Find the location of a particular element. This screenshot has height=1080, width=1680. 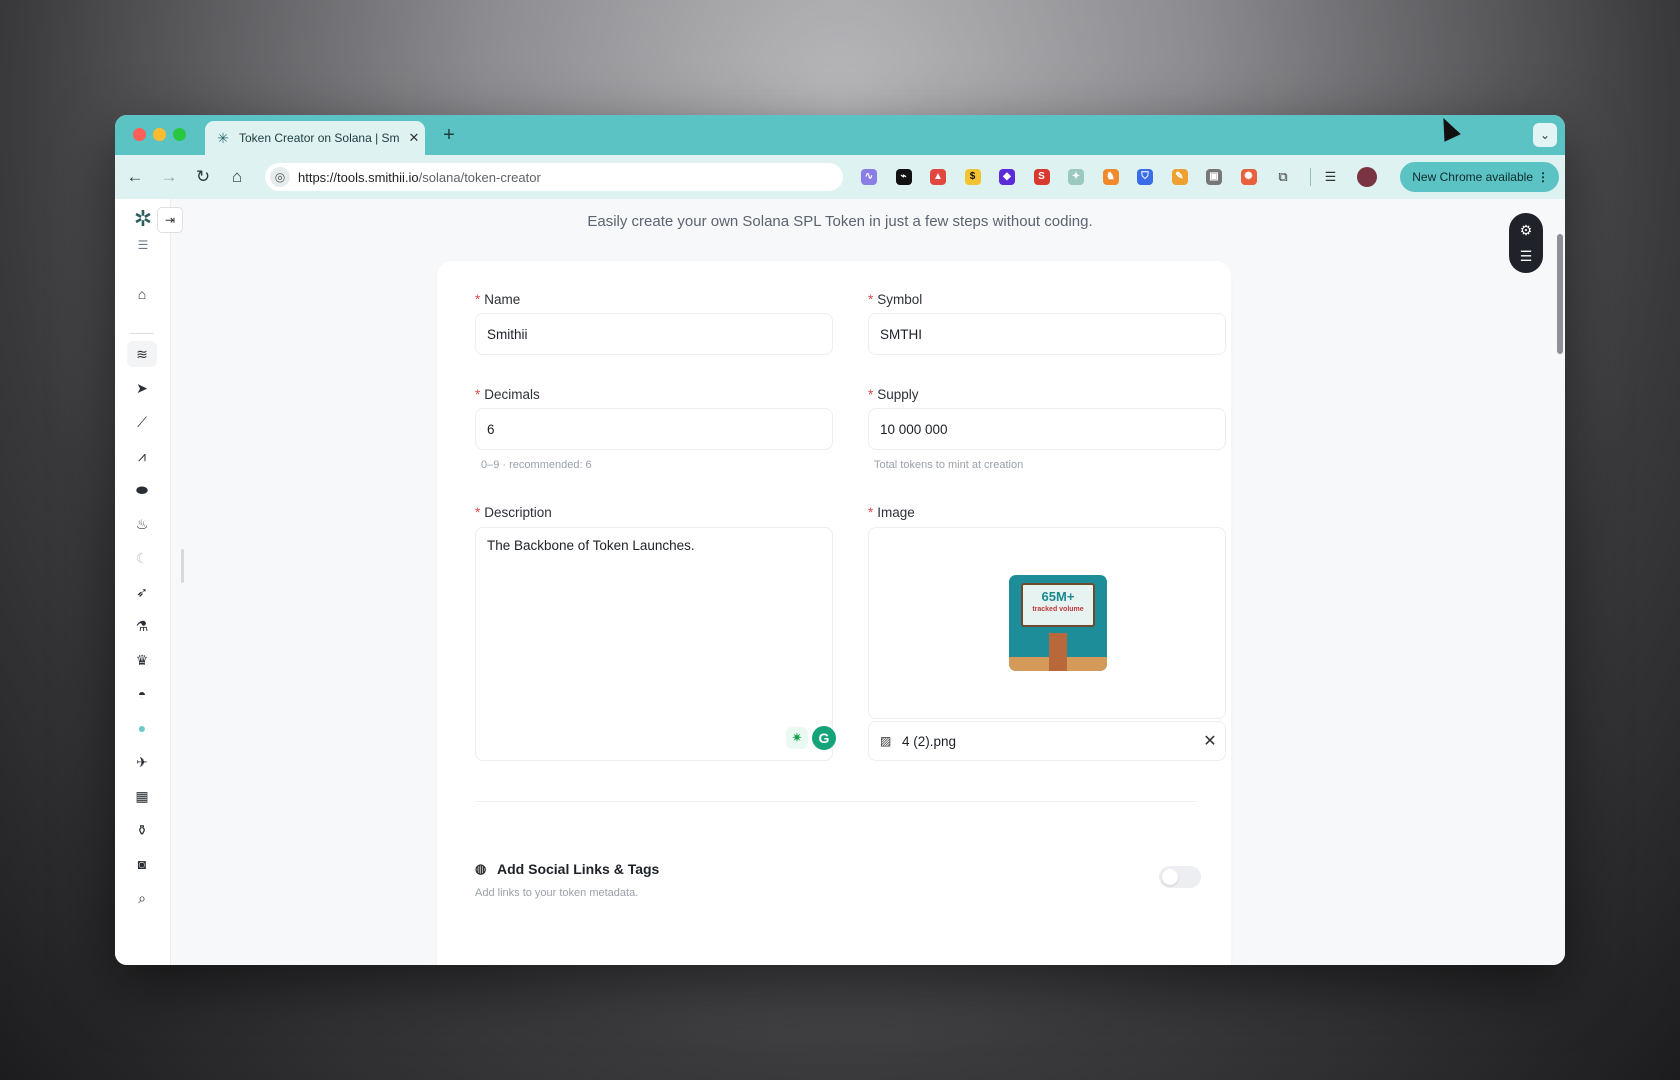

extensions-bar: ∿ ⌁ ▲ $ ◆ S ✦ ♞ ⛉ ✎ ▣ ✺ ⧉ ☰ is located at coordinates (1117, 177).